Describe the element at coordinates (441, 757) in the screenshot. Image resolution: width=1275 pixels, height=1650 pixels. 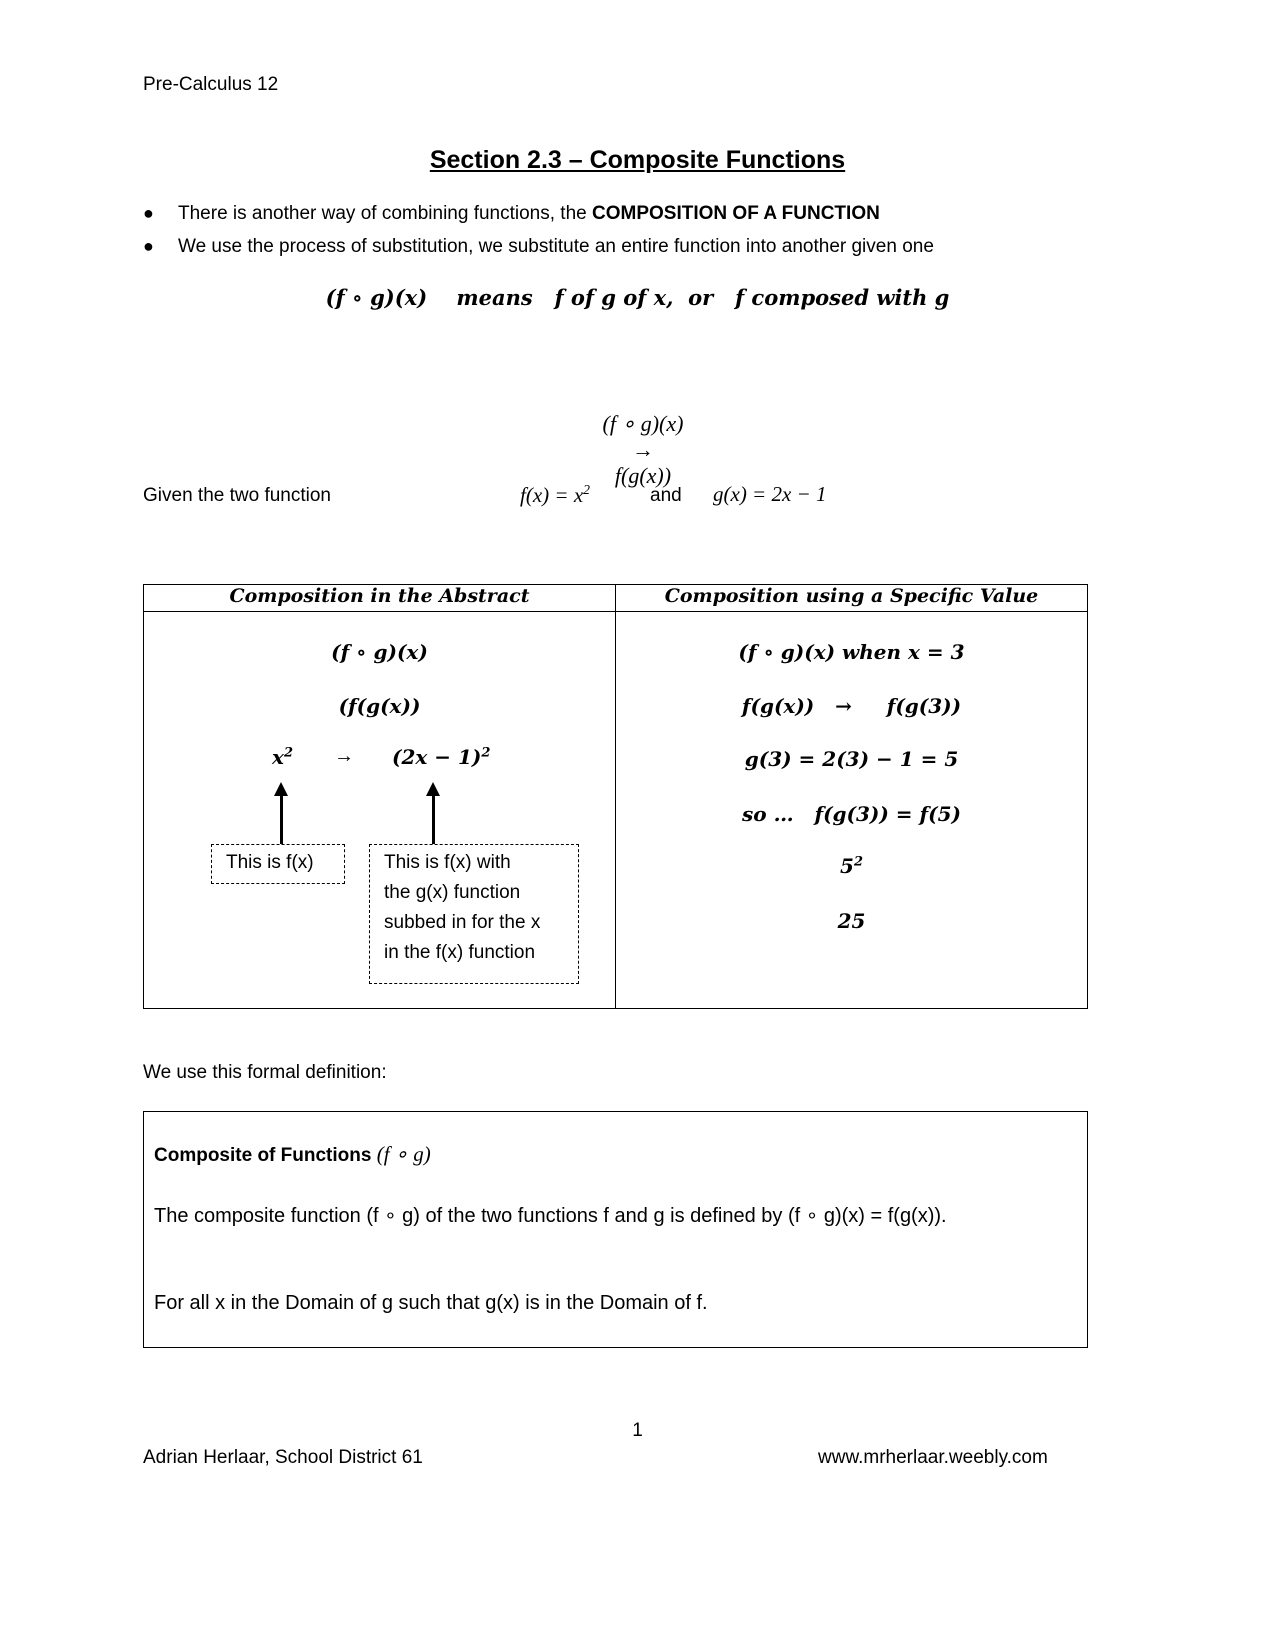
I see `abstract-substituted: (2x − 1)2` at that location.